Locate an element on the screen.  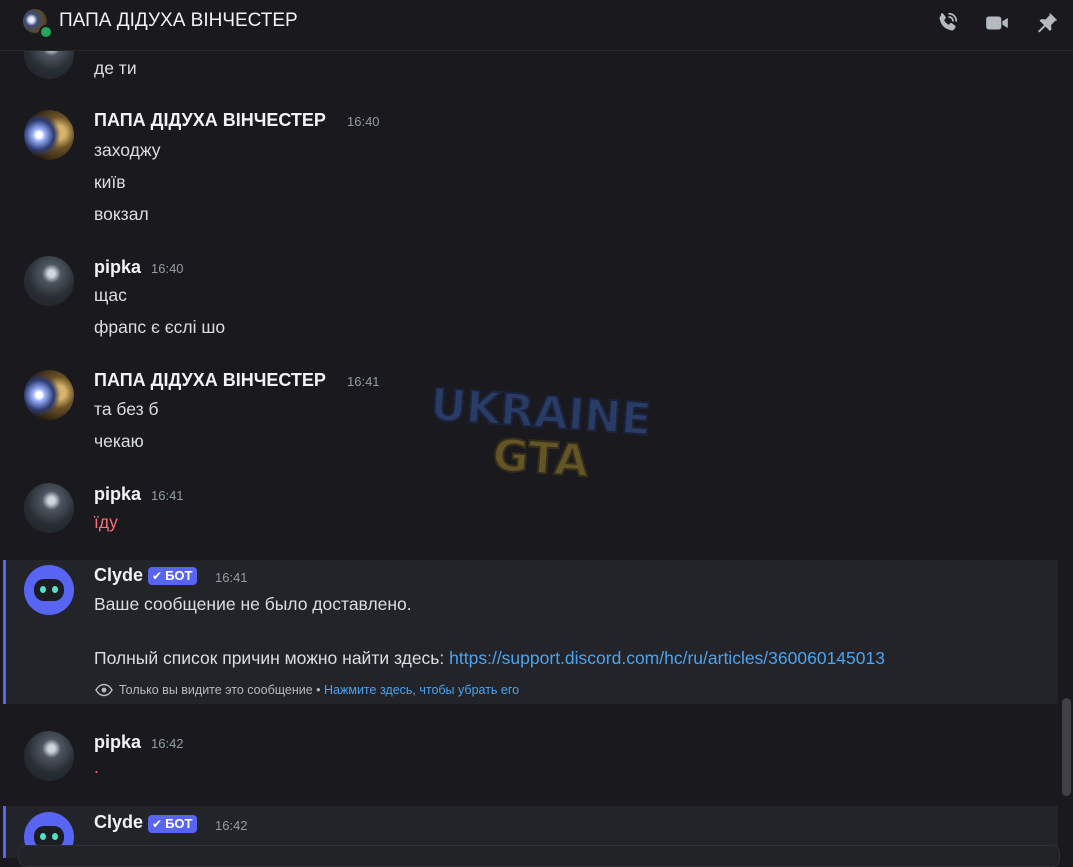
message-text: та без б is located at coordinates (126, 409).